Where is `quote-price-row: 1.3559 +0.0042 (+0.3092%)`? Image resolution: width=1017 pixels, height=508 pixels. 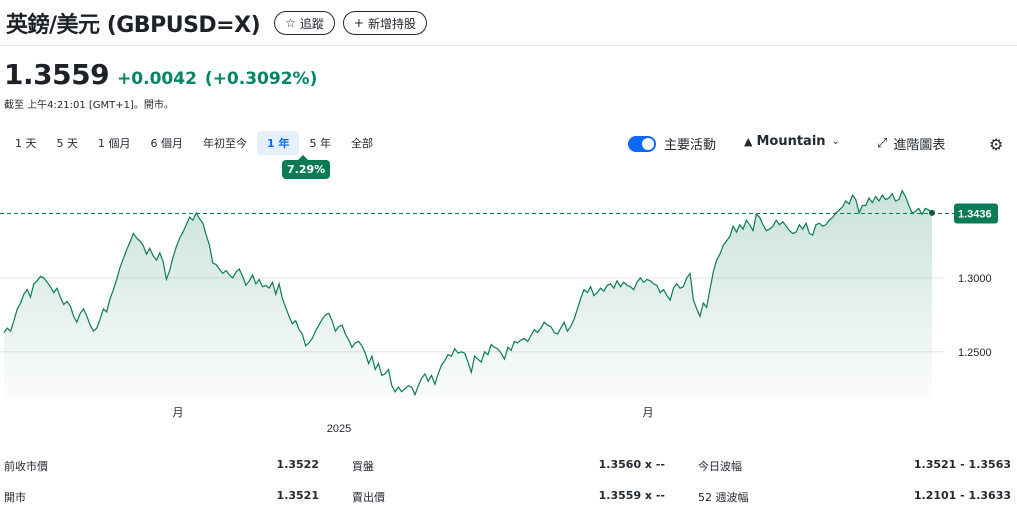
quote-price-row: 1.3559 +0.0042 (+0.3092%) is located at coordinates (160, 74).